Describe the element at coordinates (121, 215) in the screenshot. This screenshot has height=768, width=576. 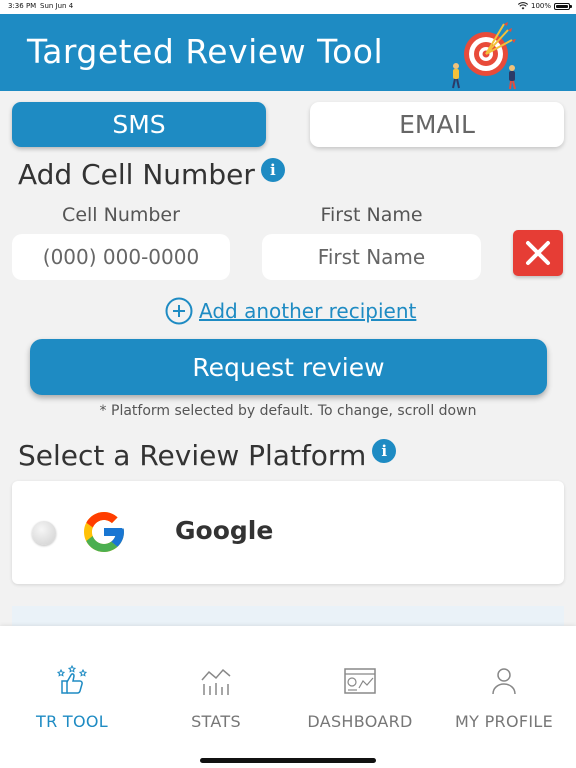
I see `cell-number-label: Cell Number` at that location.